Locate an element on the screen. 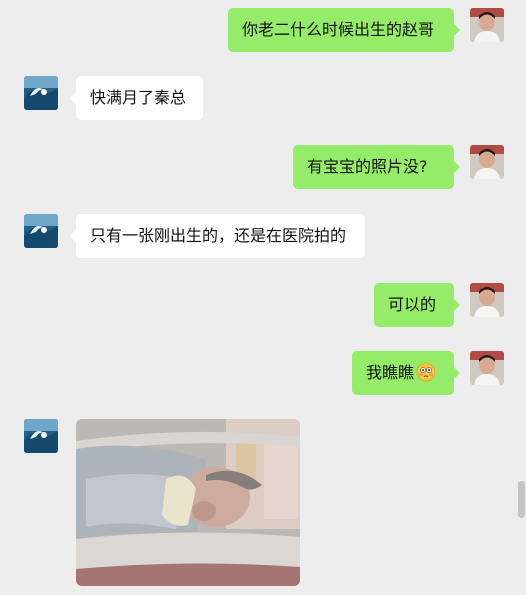 This screenshot has height=595, width=526. message-text: 我瞧瞧 is located at coordinates (390, 372).